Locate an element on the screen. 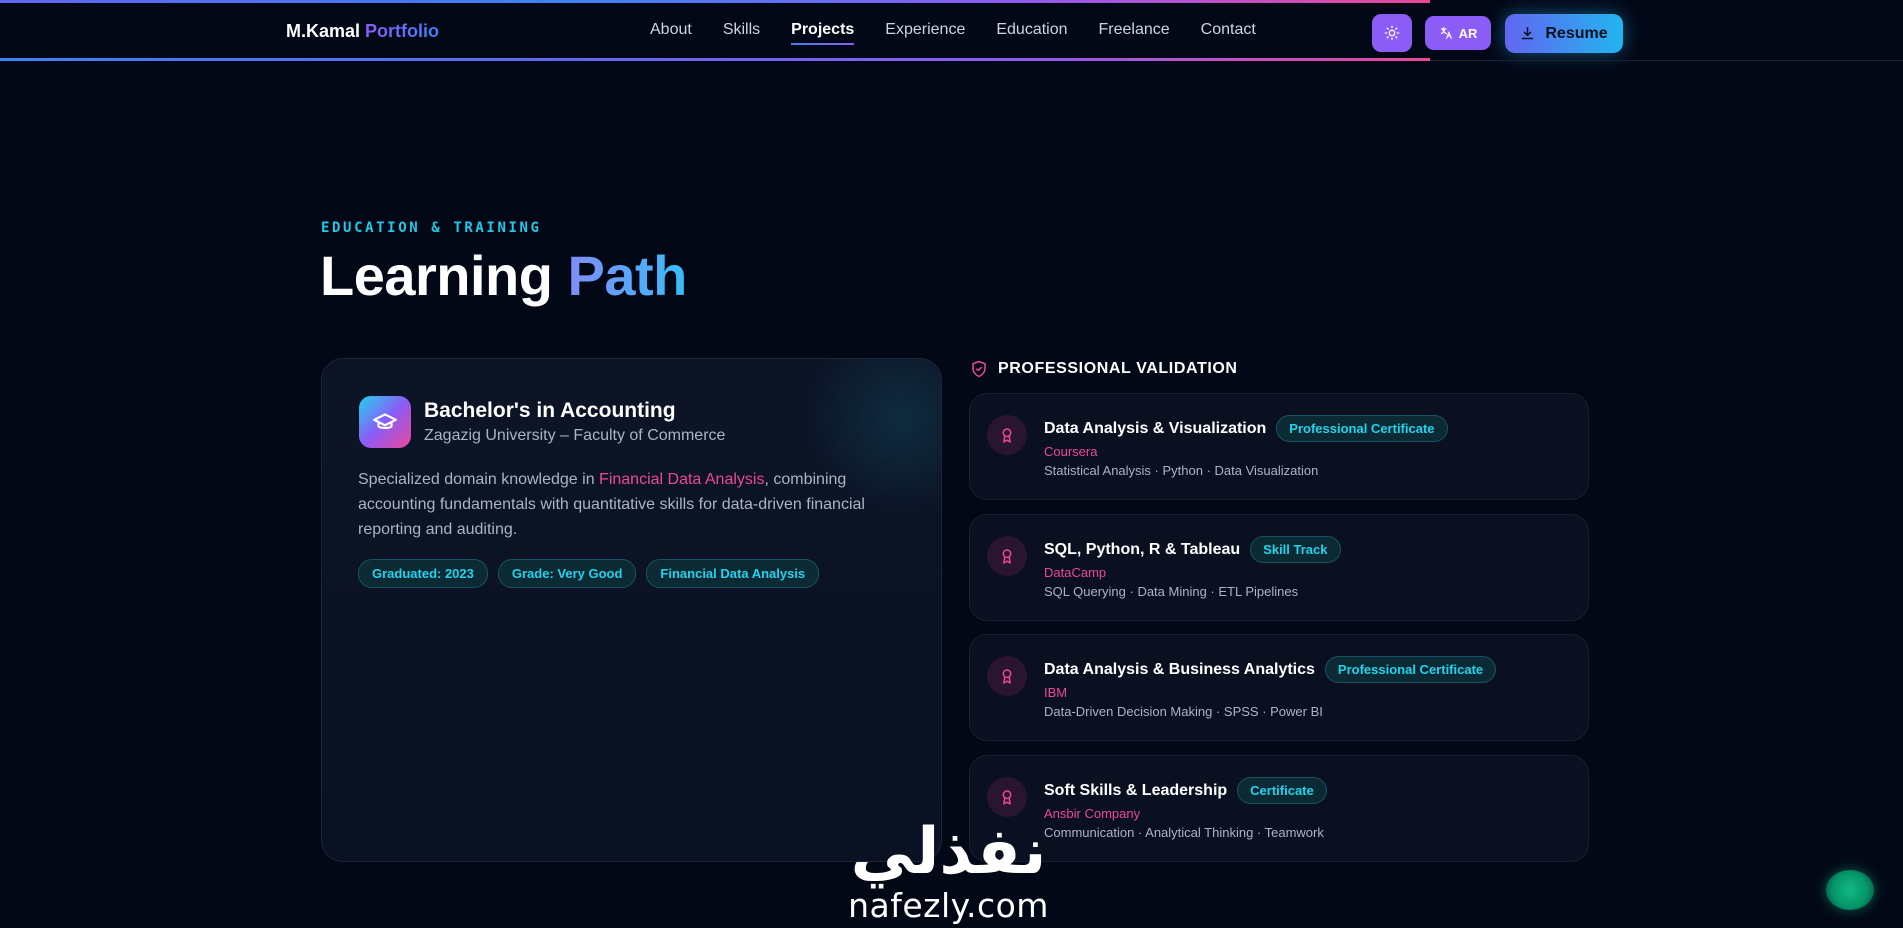  chat-floating-button is located at coordinates (1850, 890).